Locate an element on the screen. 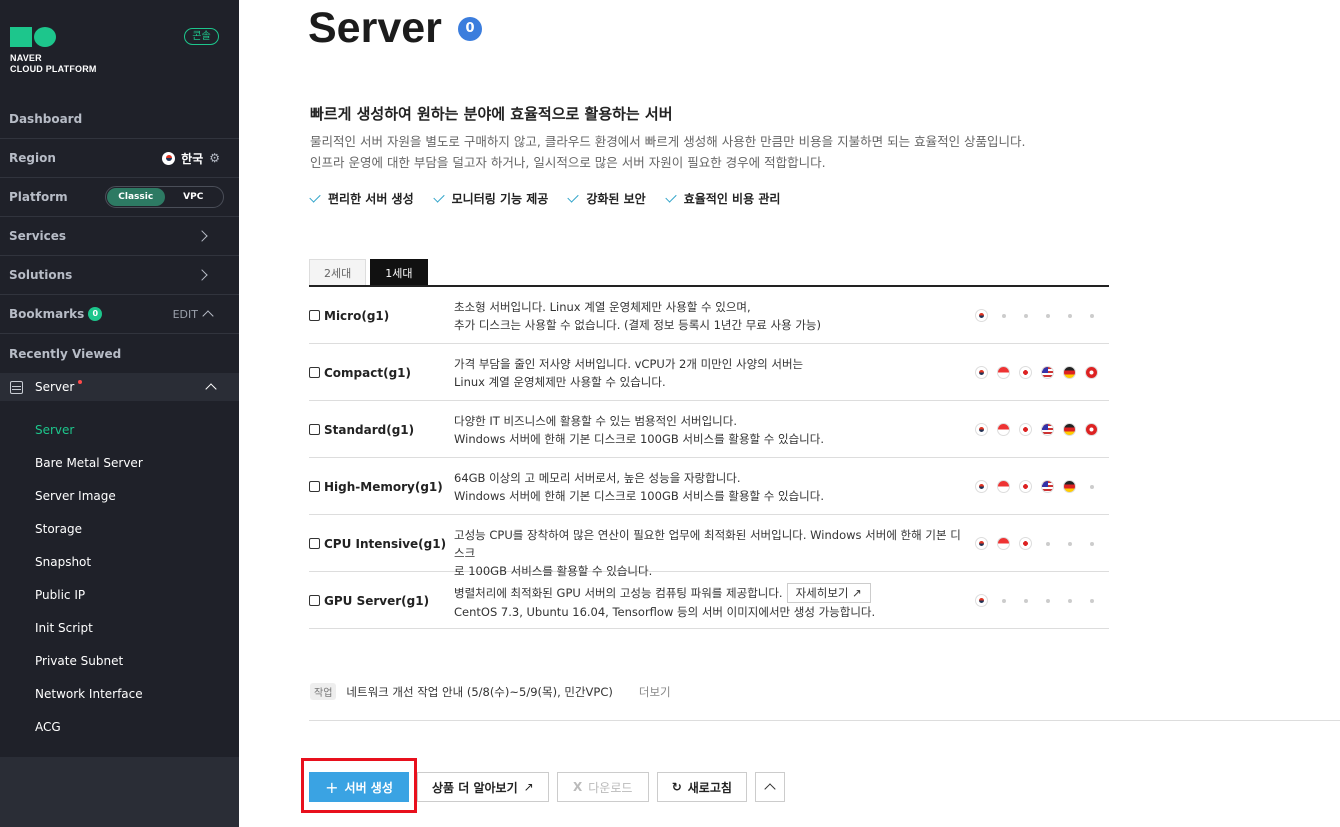 The image size is (1340, 827). gear-icon: ⚙ is located at coordinates (214, 158).